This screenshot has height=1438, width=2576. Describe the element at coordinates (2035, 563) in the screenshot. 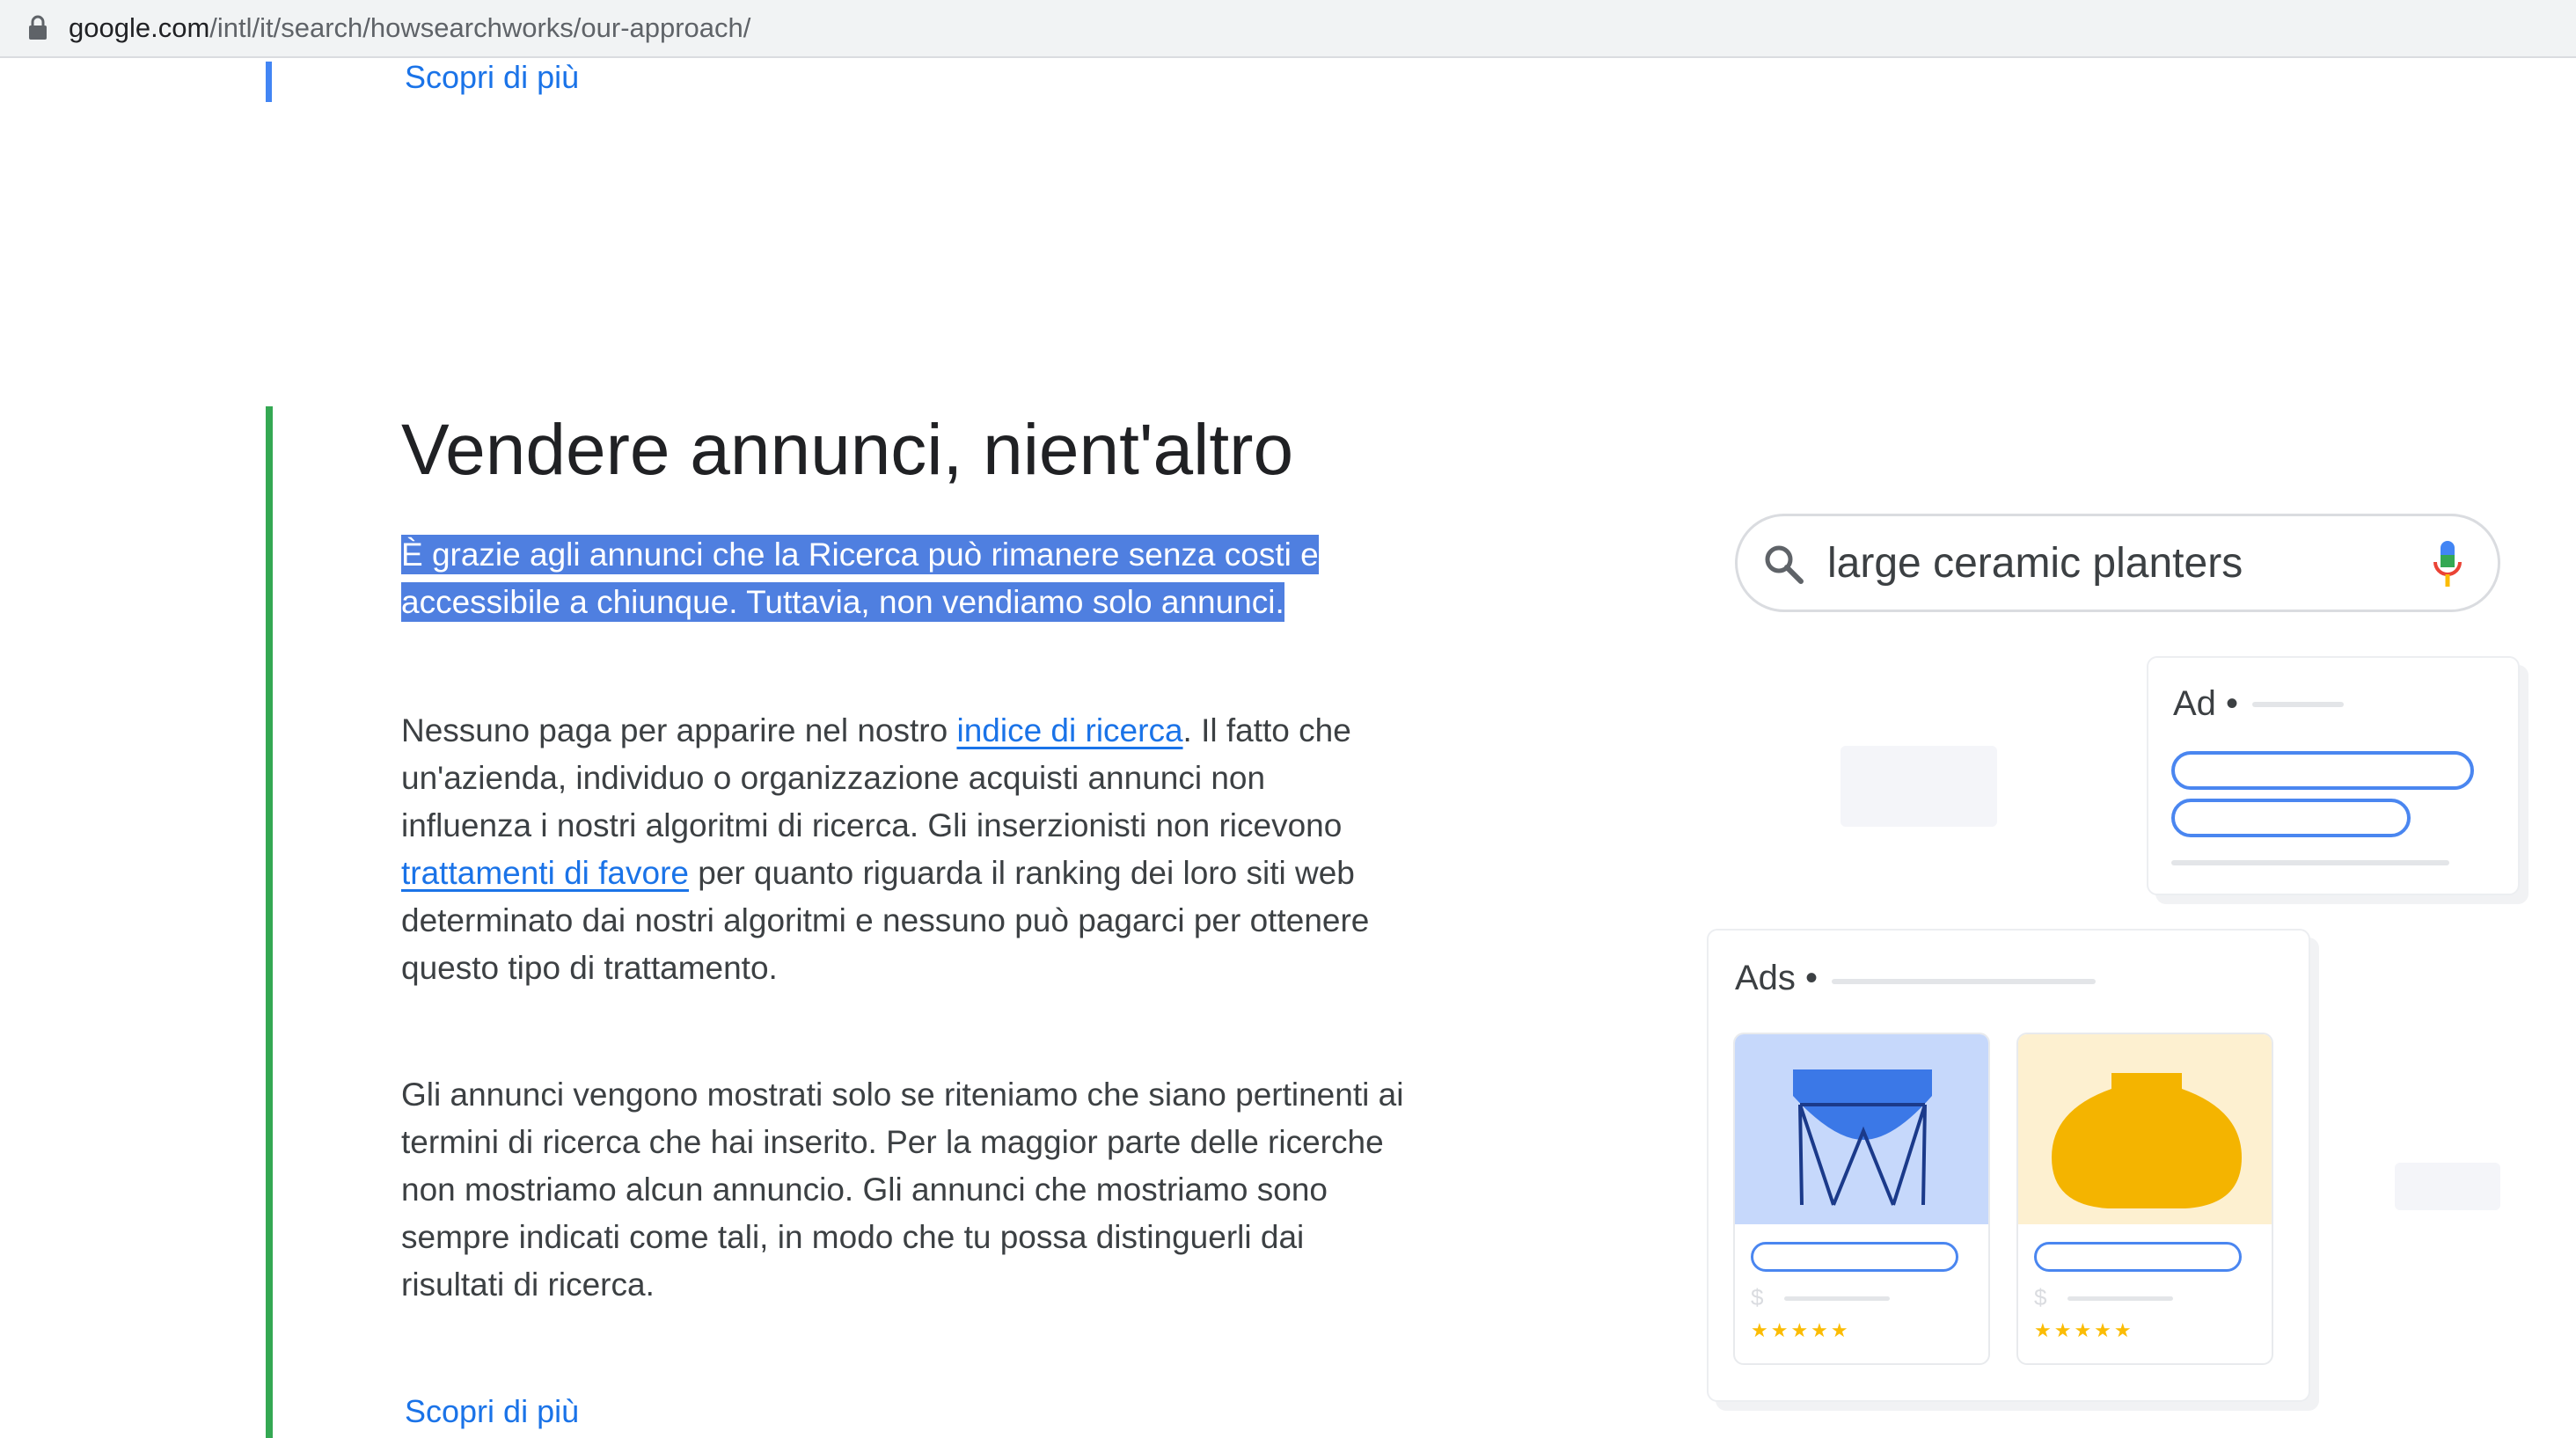

I see `search-query-text: large ceramic planters` at that location.